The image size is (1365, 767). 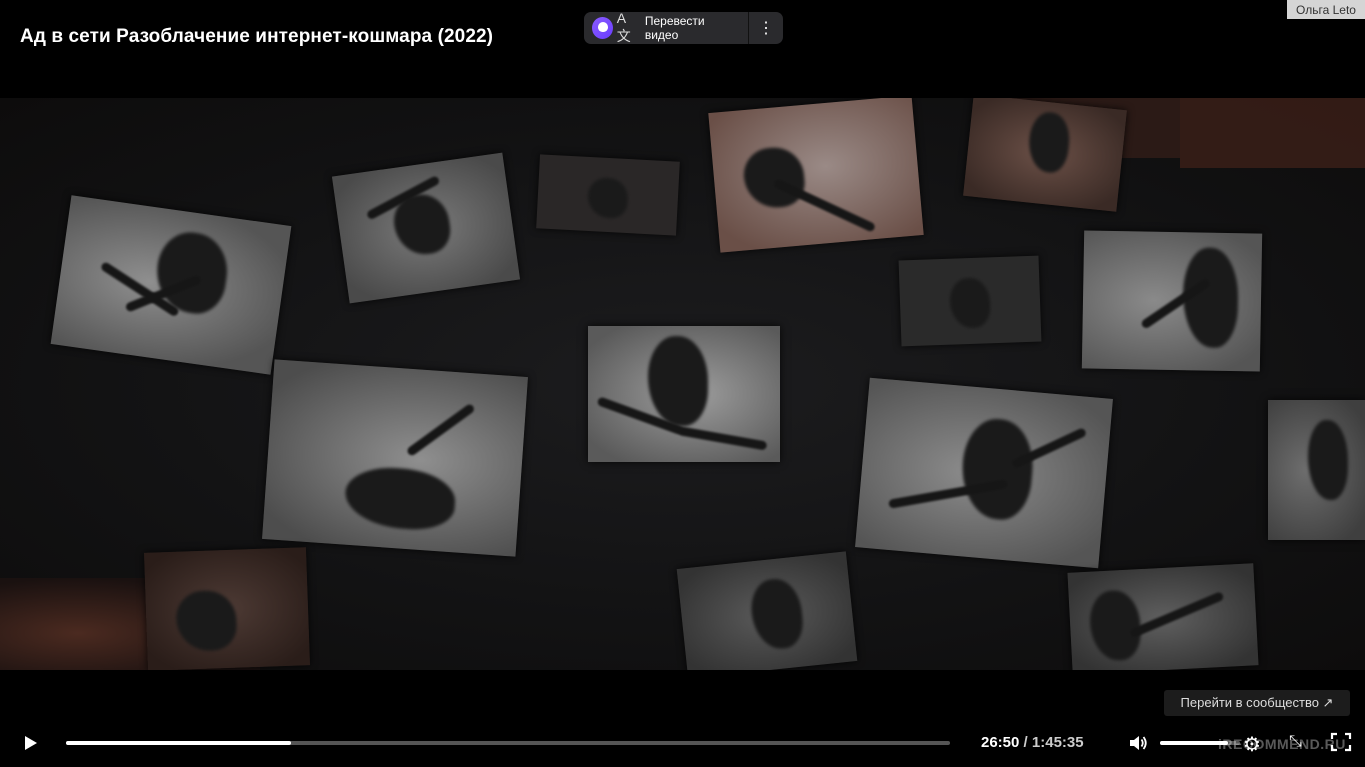 I want to click on total-time: 1:45:35, so click(x=1057, y=742).